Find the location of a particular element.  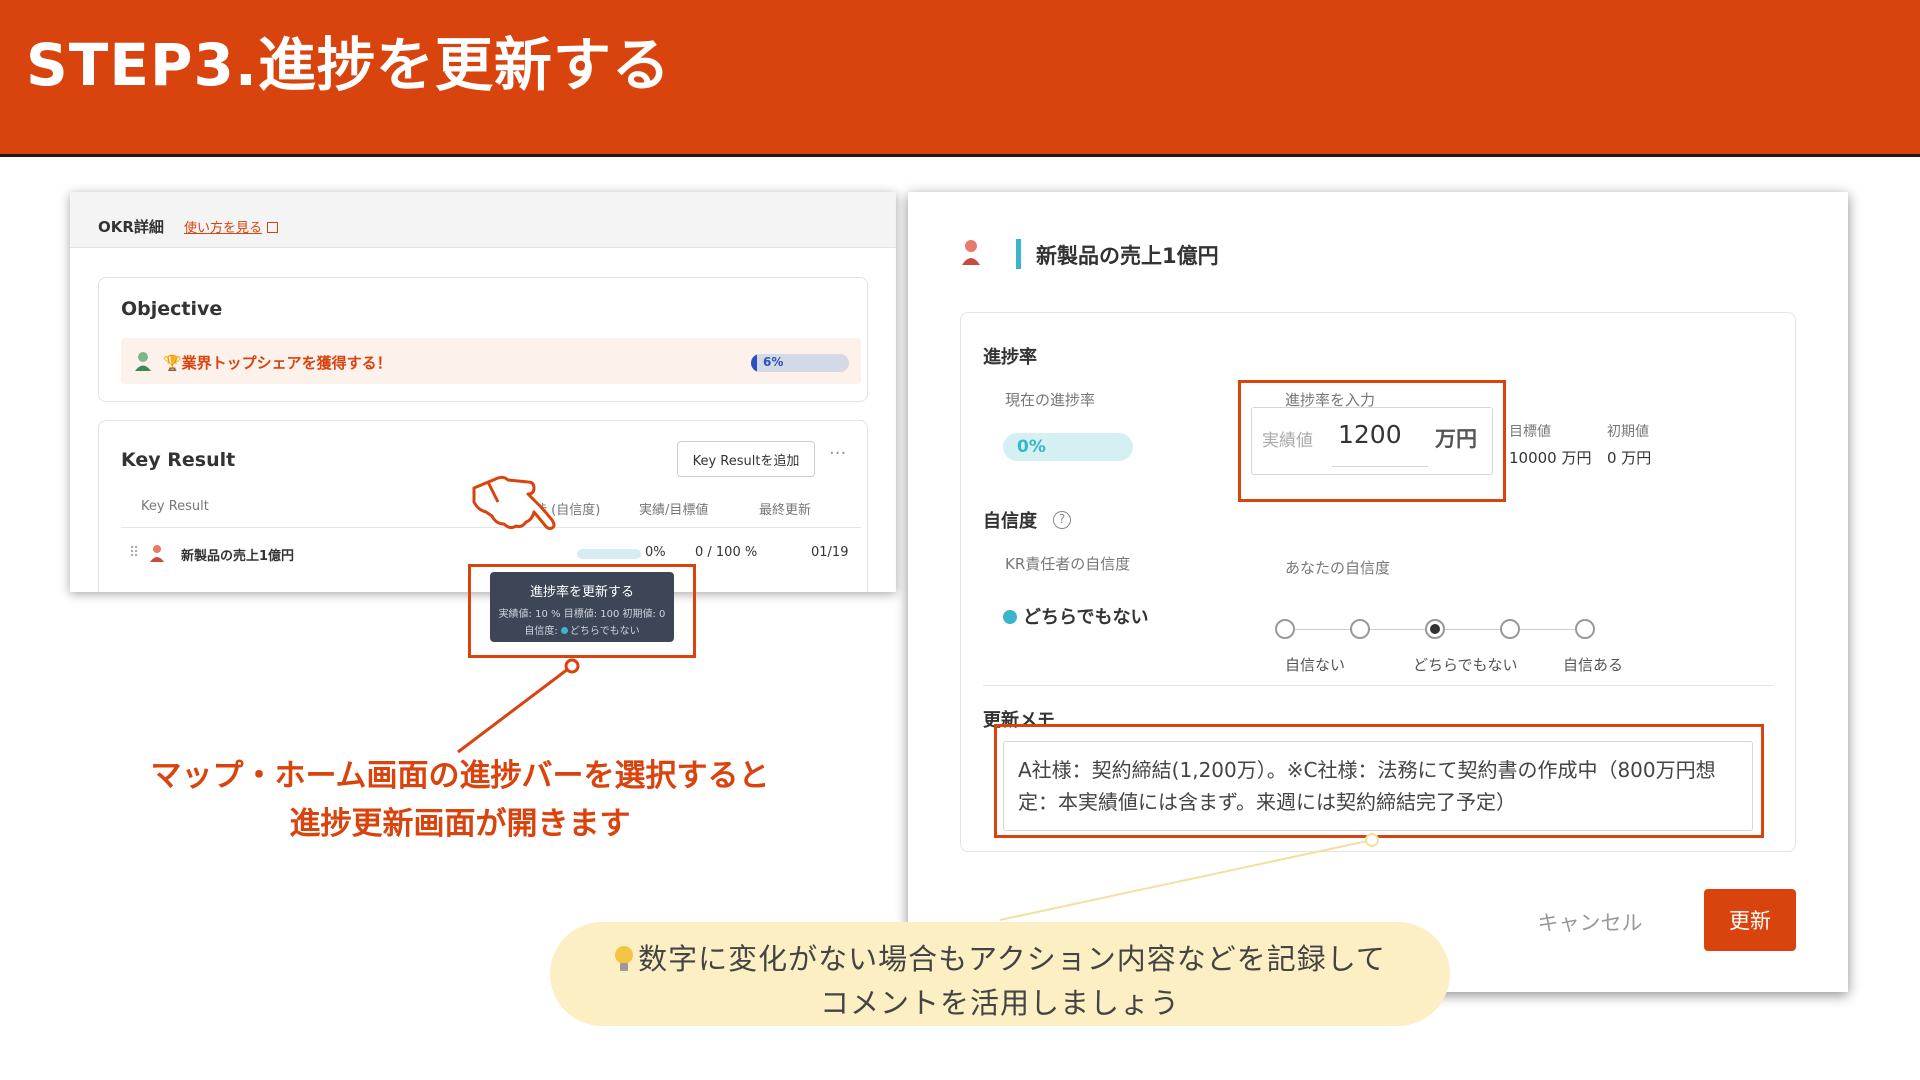

callout-connector is located at coordinates (515, 709).